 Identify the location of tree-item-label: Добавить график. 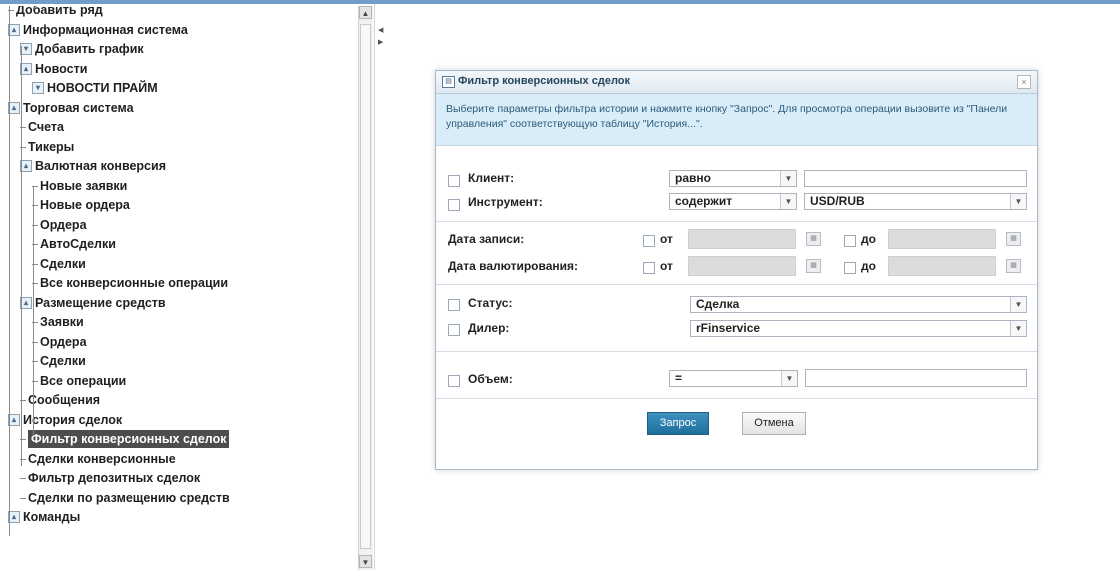
(89, 49).